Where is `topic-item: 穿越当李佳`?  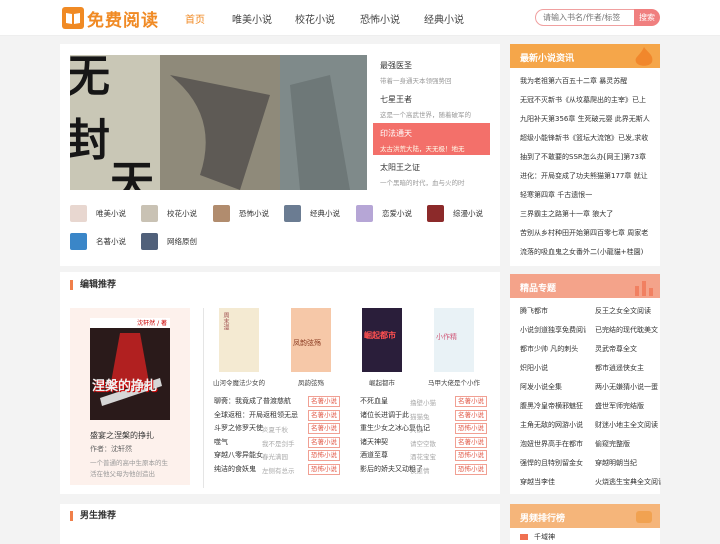 topic-item: 穿越当李佳 is located at coordinates (553, 482).